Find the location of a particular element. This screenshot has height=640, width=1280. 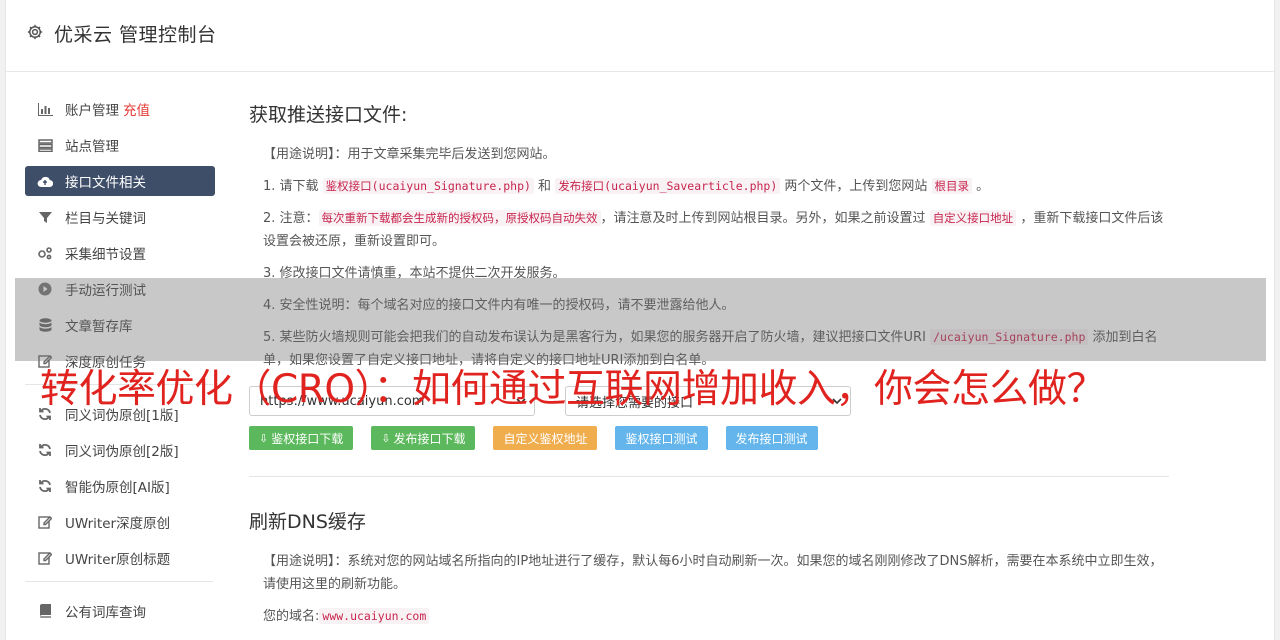

sidebar-divider is located at coordinates (119, 581).